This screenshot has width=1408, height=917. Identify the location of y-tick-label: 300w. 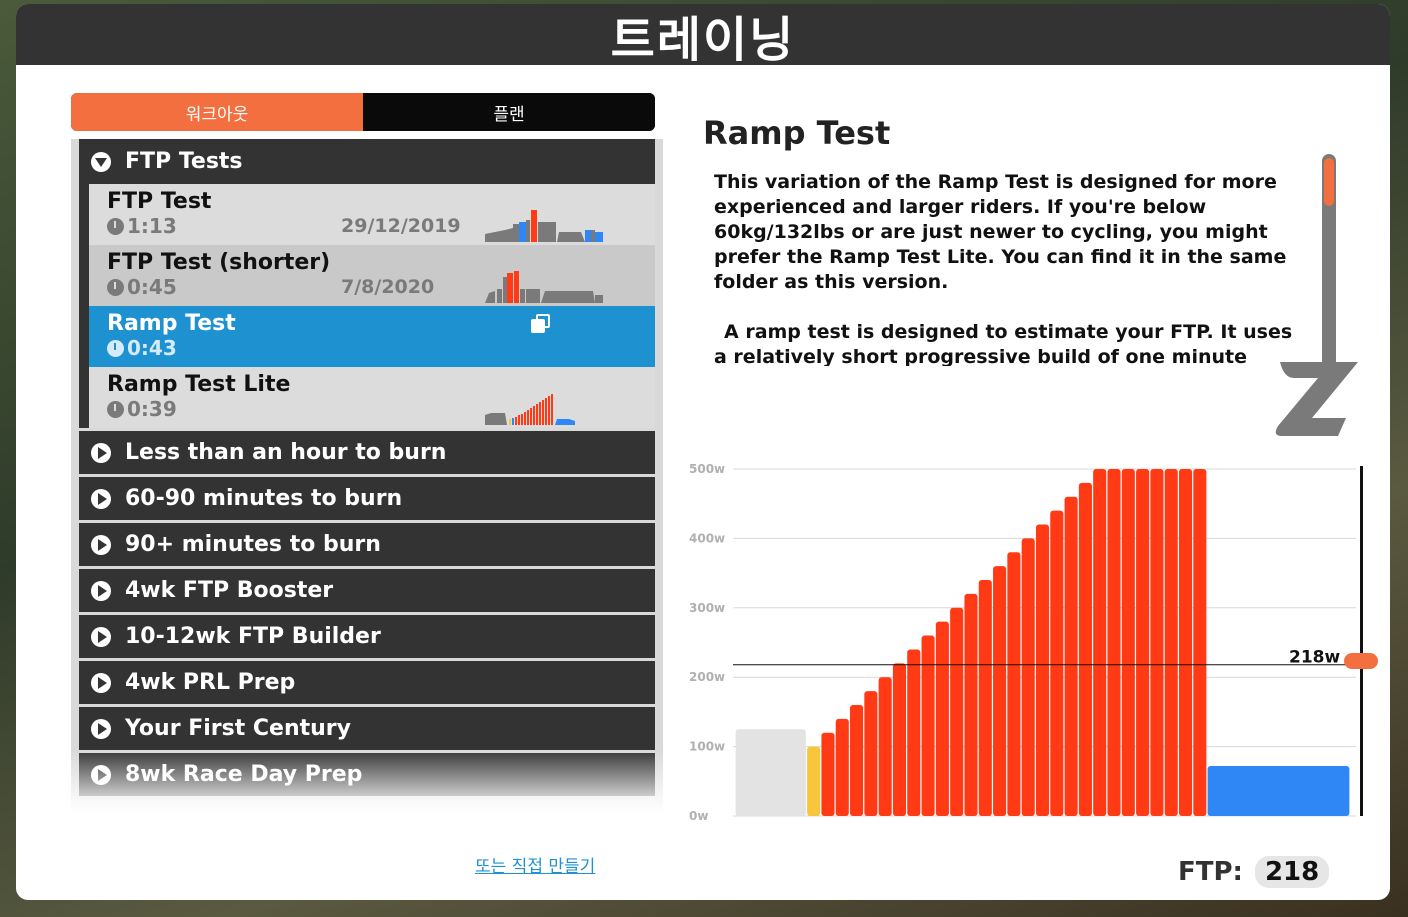
(707, 608).